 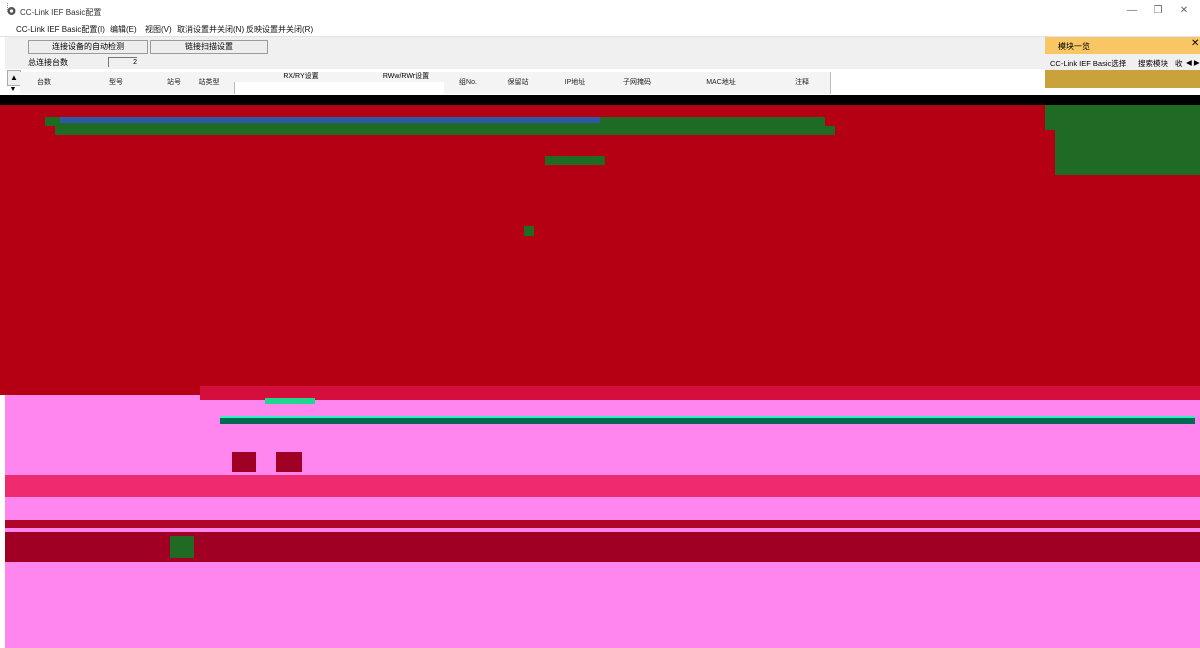 What do you see at coordinates (518, 83) in the screenshot?
I see `header-reserved: 保留站` at bounding box center [518, 83].